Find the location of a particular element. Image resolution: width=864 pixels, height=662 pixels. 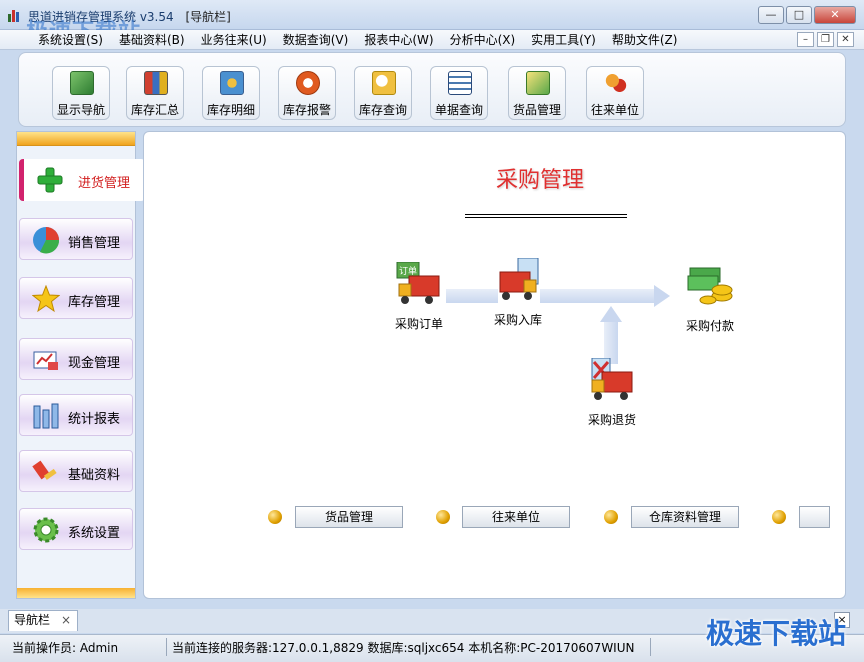

warehouse-link: 仓库资料管理 is located at coordinates (674, 517).